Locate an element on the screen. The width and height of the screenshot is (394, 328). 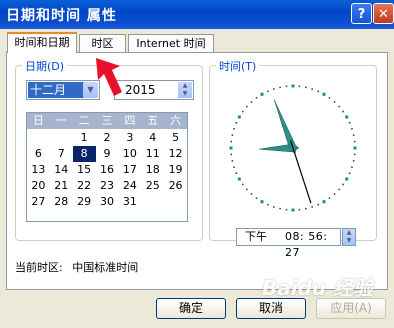
calendar-day: 3 is located at coordinates (129, 138).